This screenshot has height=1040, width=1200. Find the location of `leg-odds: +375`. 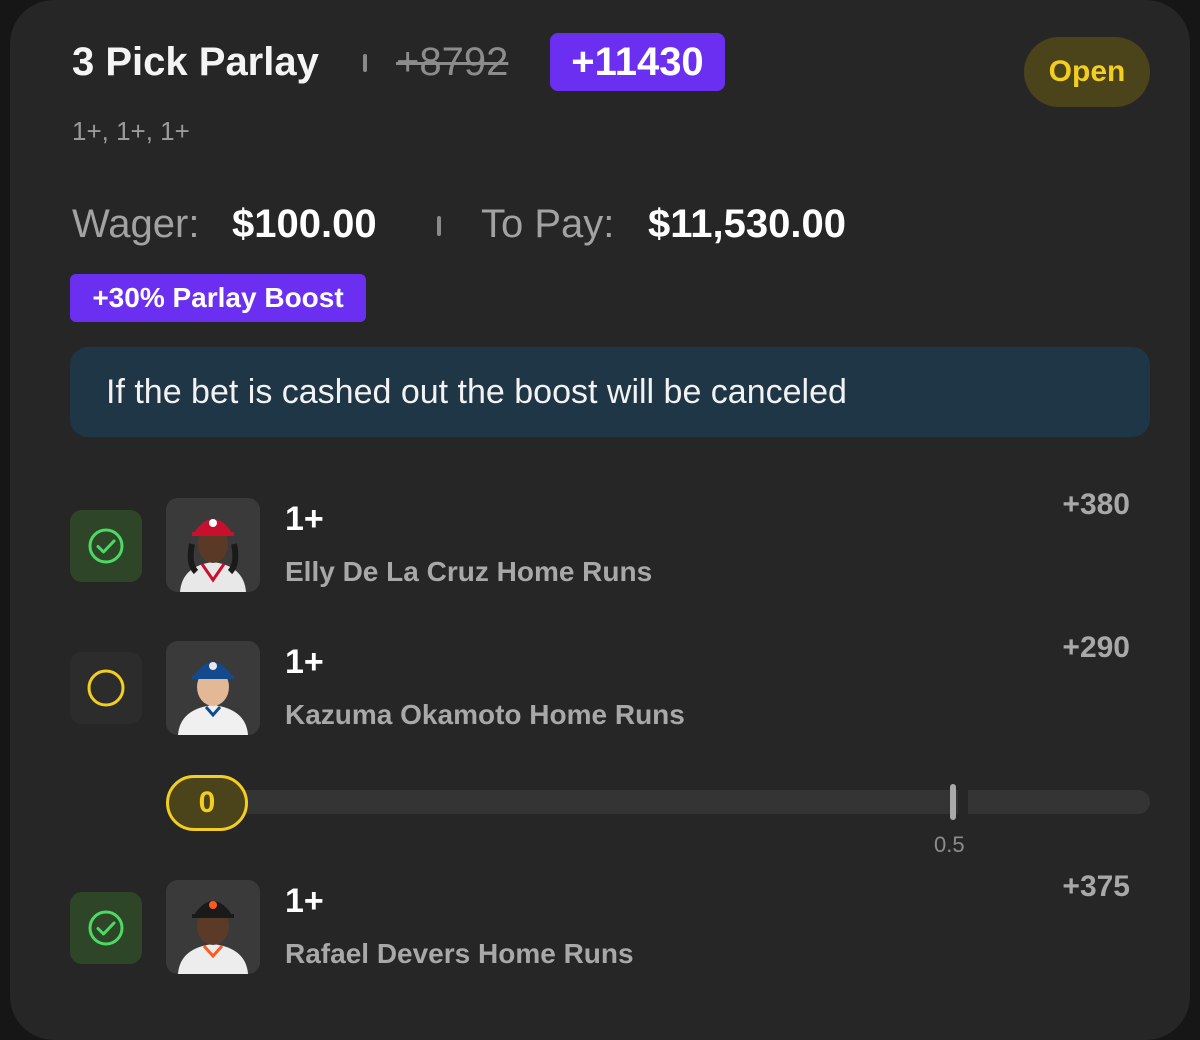

leg-odds: +375 is located at coordinates (1096, 886).